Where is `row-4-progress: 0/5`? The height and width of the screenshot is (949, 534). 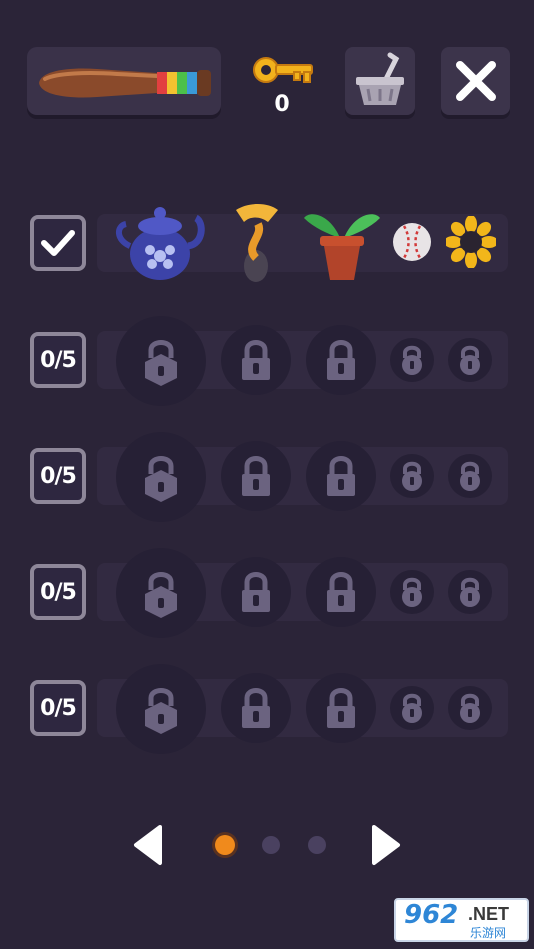
row-4-progress: 0/5 is located at coordinates (58, 592).